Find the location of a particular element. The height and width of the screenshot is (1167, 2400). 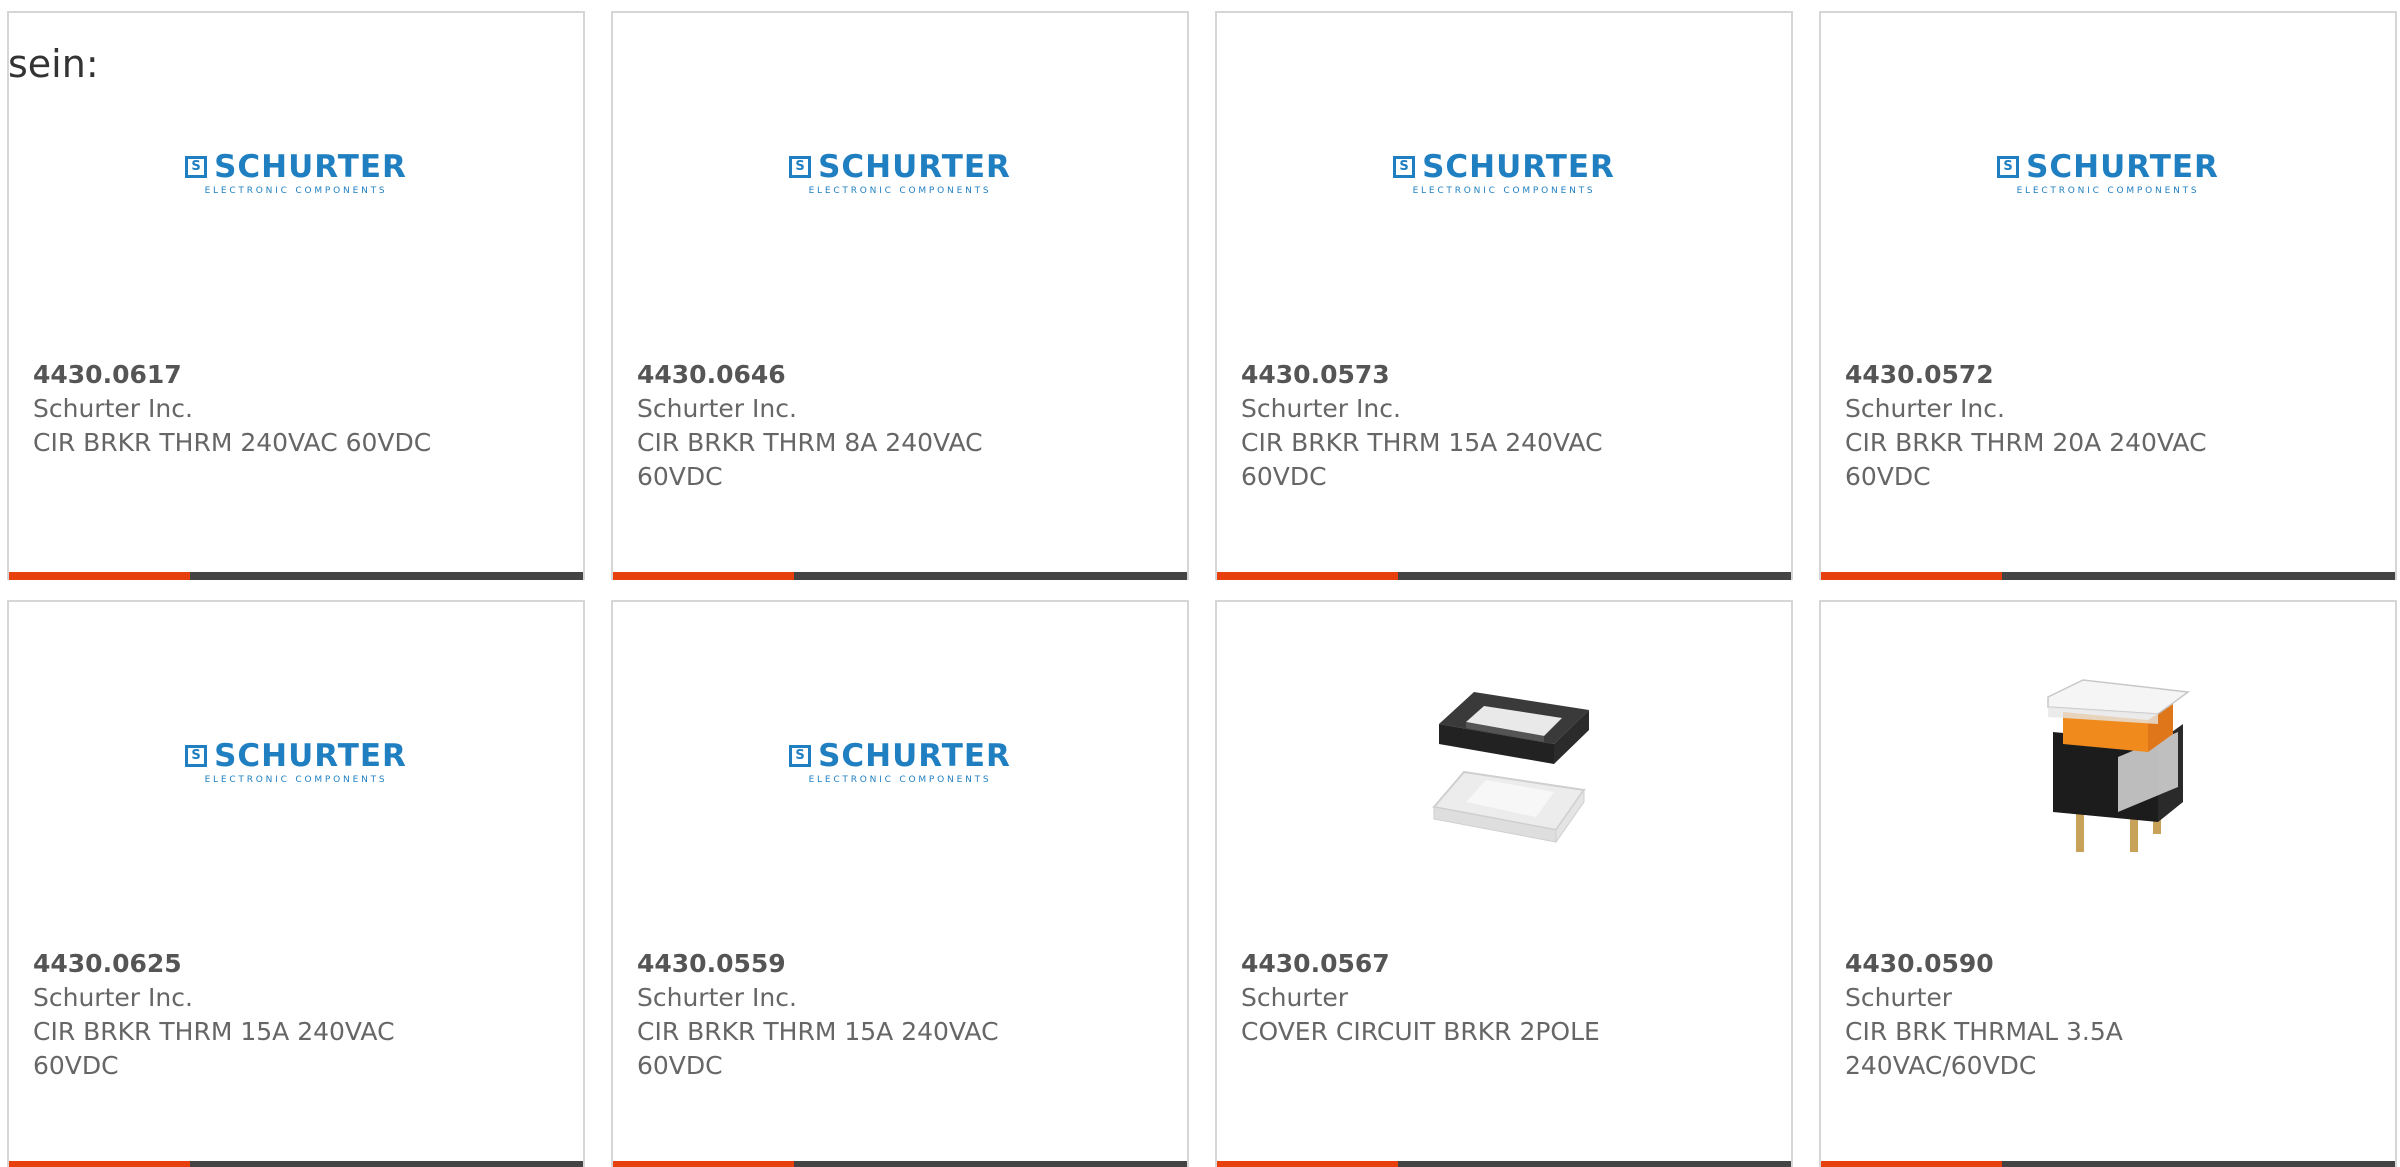

breaker-switch-photo is located at coordinates (2118, 765).